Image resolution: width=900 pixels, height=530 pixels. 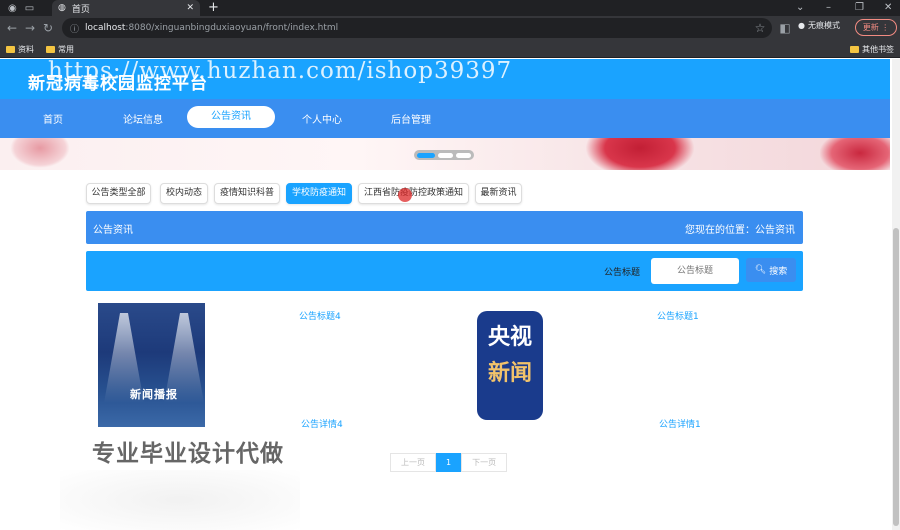 What do you see at coordinates (878, 49) in the screenshot?
I see `other-bookmarks-label: 其他书签` at bounding box center [878, 49].